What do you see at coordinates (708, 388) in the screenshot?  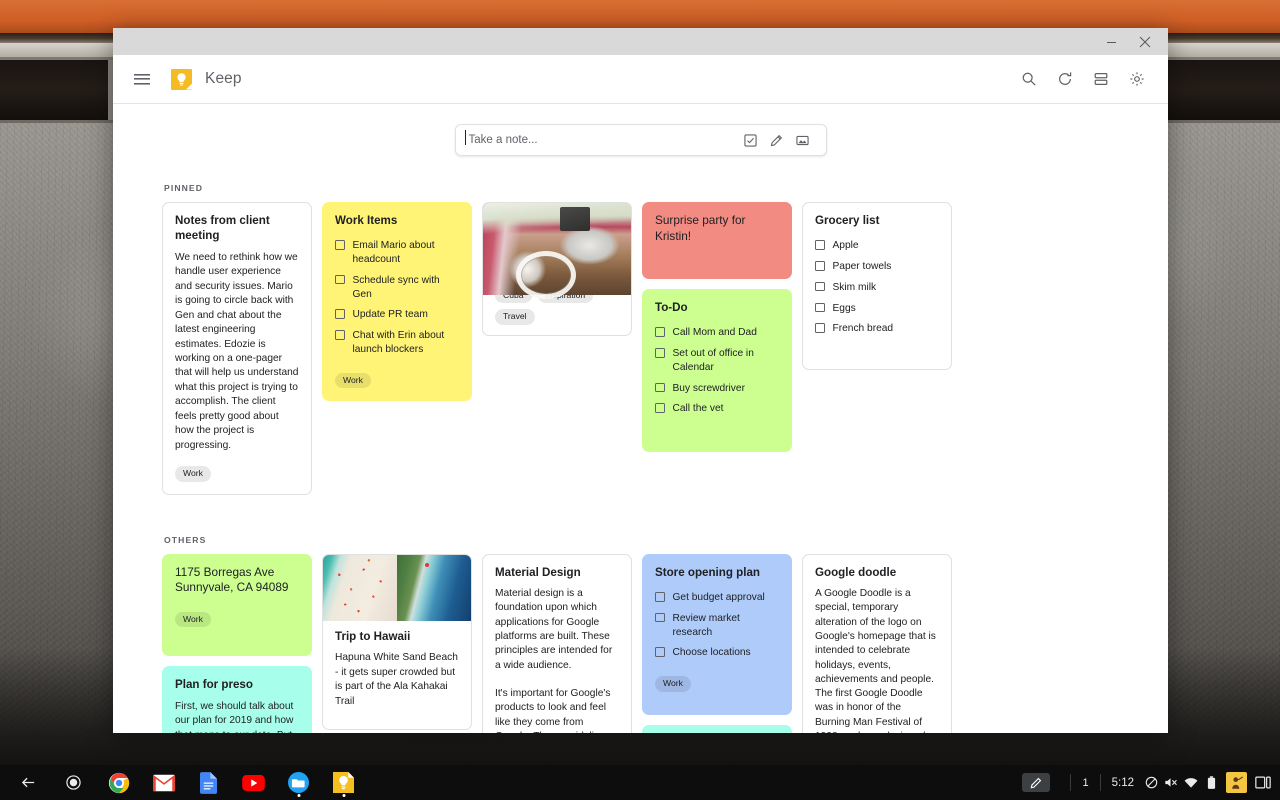 I see `checklist-label: Buy screwdriver` at bounding box center [708, 388].